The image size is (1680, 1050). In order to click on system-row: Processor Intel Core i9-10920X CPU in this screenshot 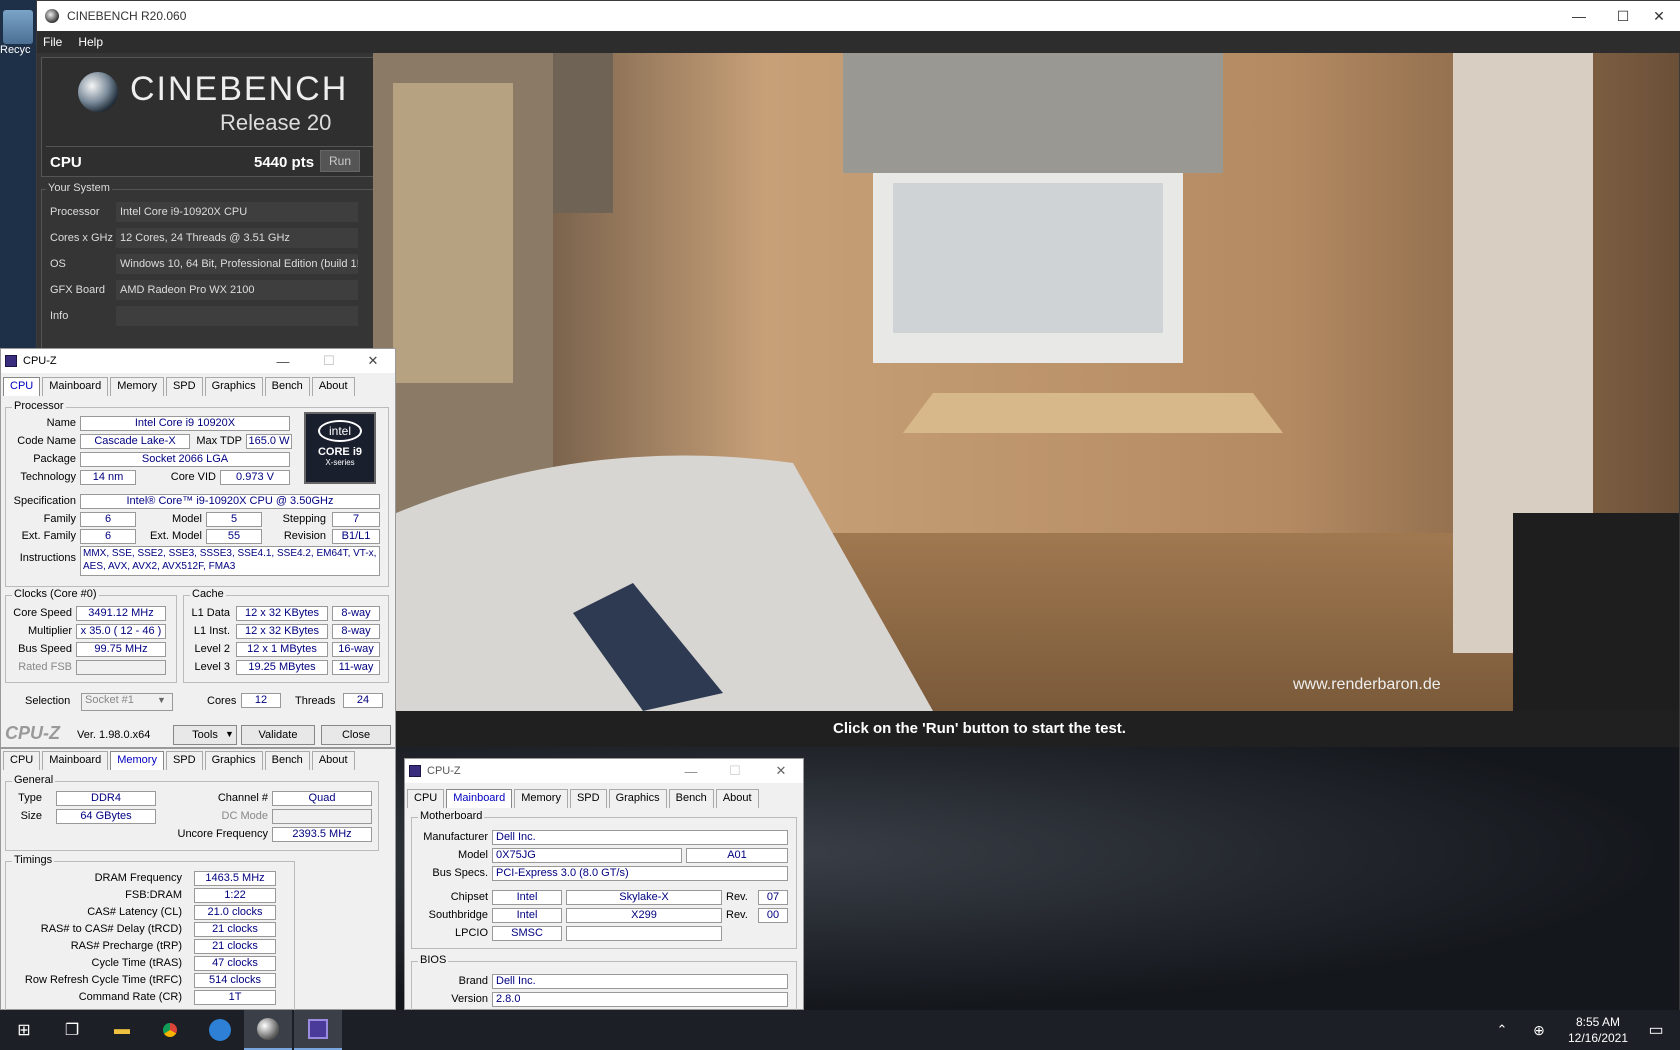, I will do `click(216, 213)`.